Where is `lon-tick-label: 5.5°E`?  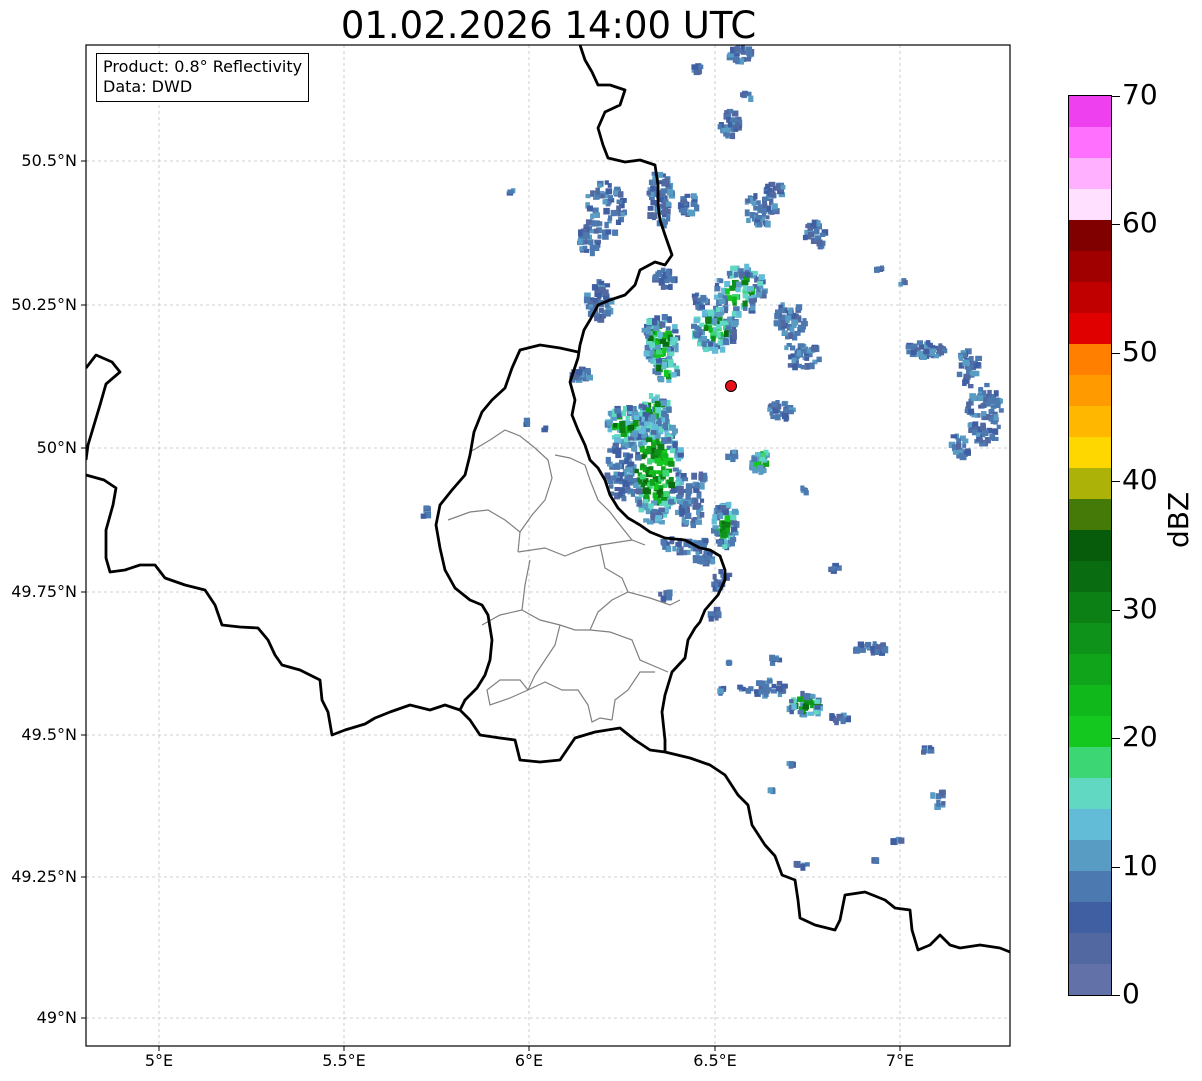
lon-tick-label: 5.5°E is located at coordinates (344, 1060).